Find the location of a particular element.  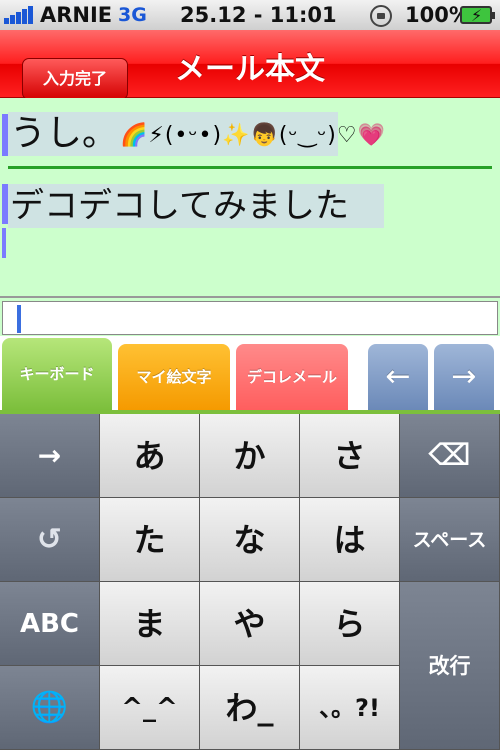

network-type: 3G is located at coordinates (132, 15).